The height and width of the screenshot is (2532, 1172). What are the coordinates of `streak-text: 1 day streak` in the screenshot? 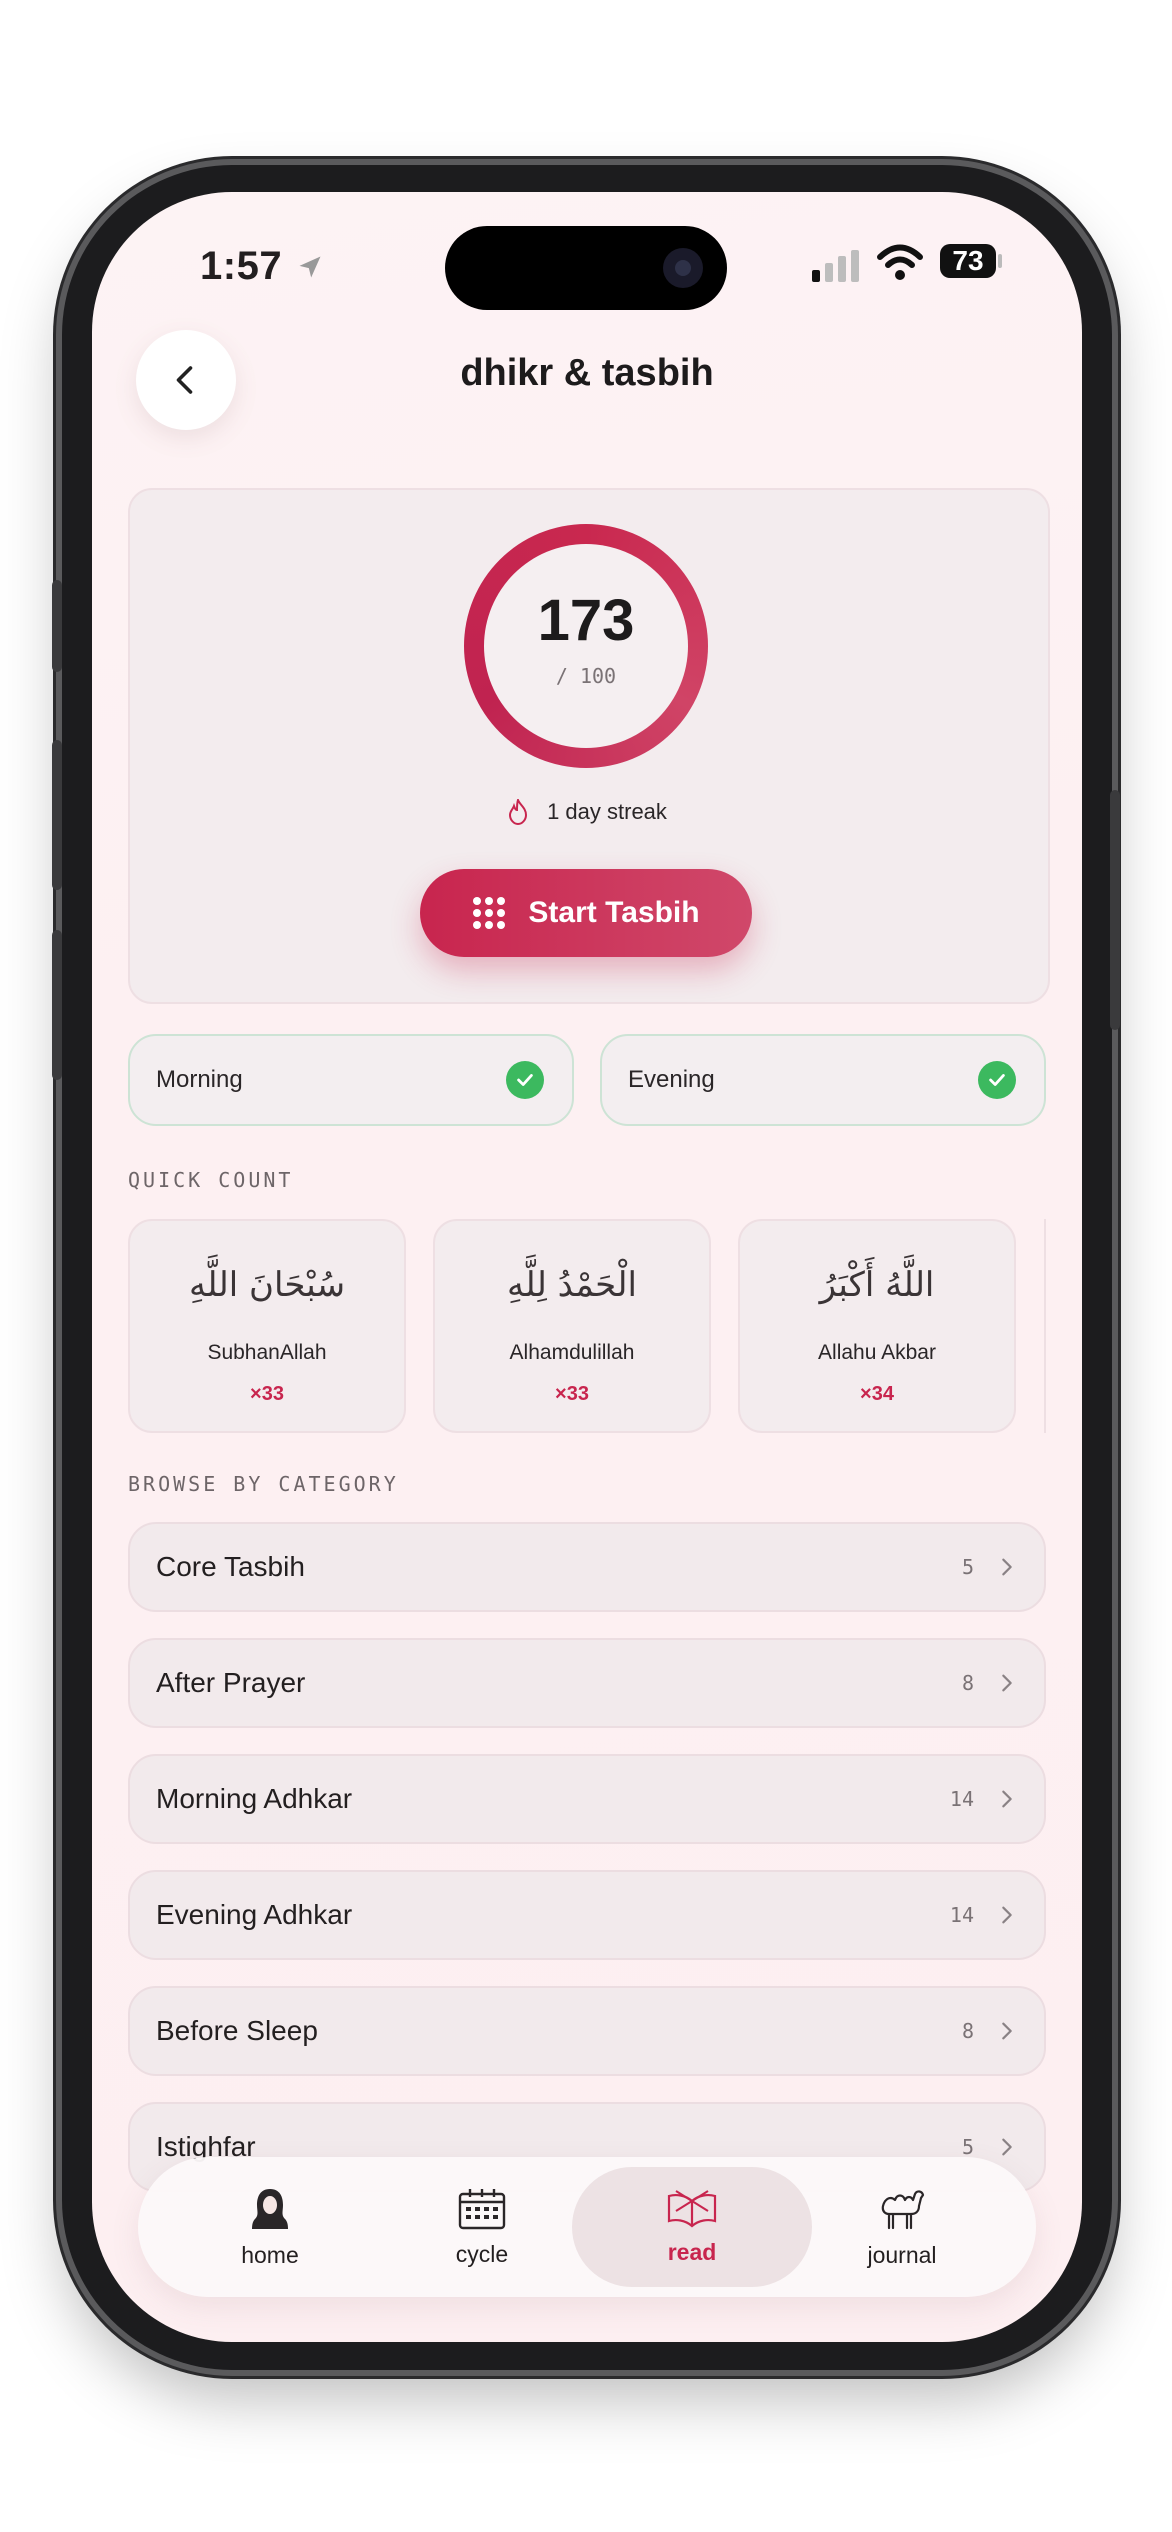 It's located at (607, 811).